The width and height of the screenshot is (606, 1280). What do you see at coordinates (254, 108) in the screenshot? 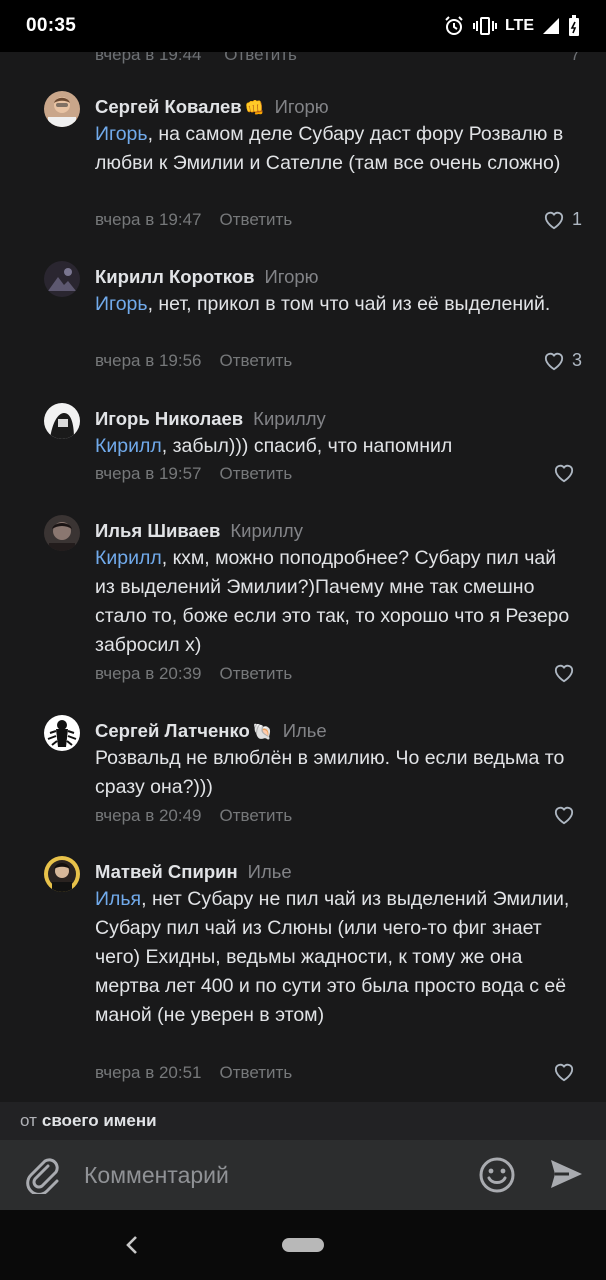
I see `author-emoji: 👊` at bounding box center [254, 108].